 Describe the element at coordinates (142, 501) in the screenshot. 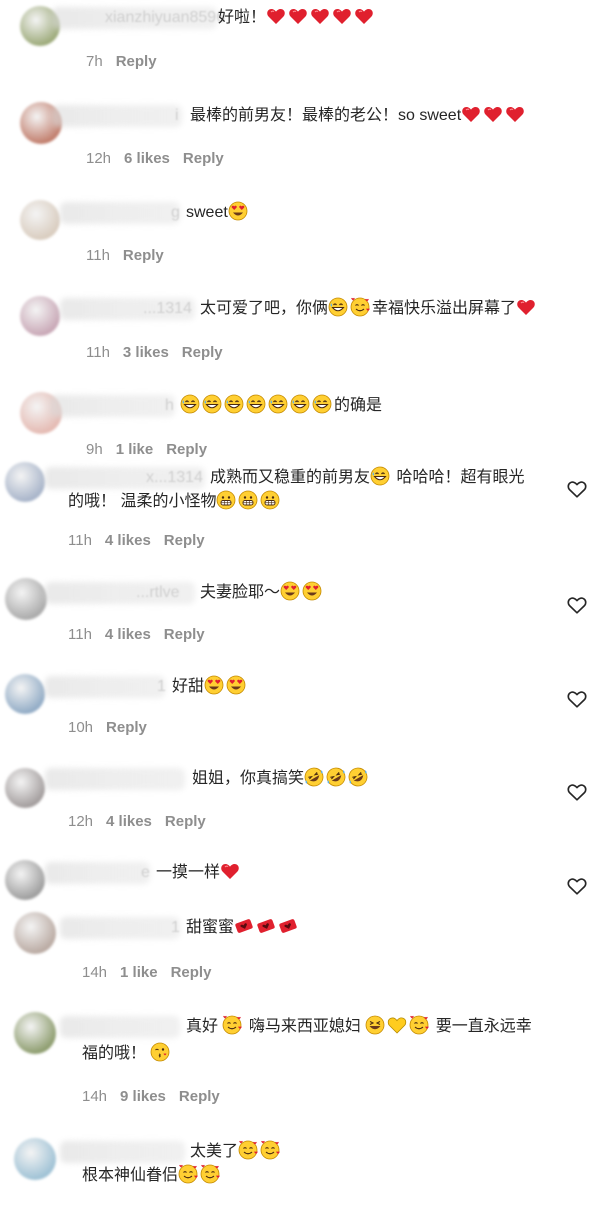

I see `comment-text-part: 的哦！ 温柔的小怪物` at that location.